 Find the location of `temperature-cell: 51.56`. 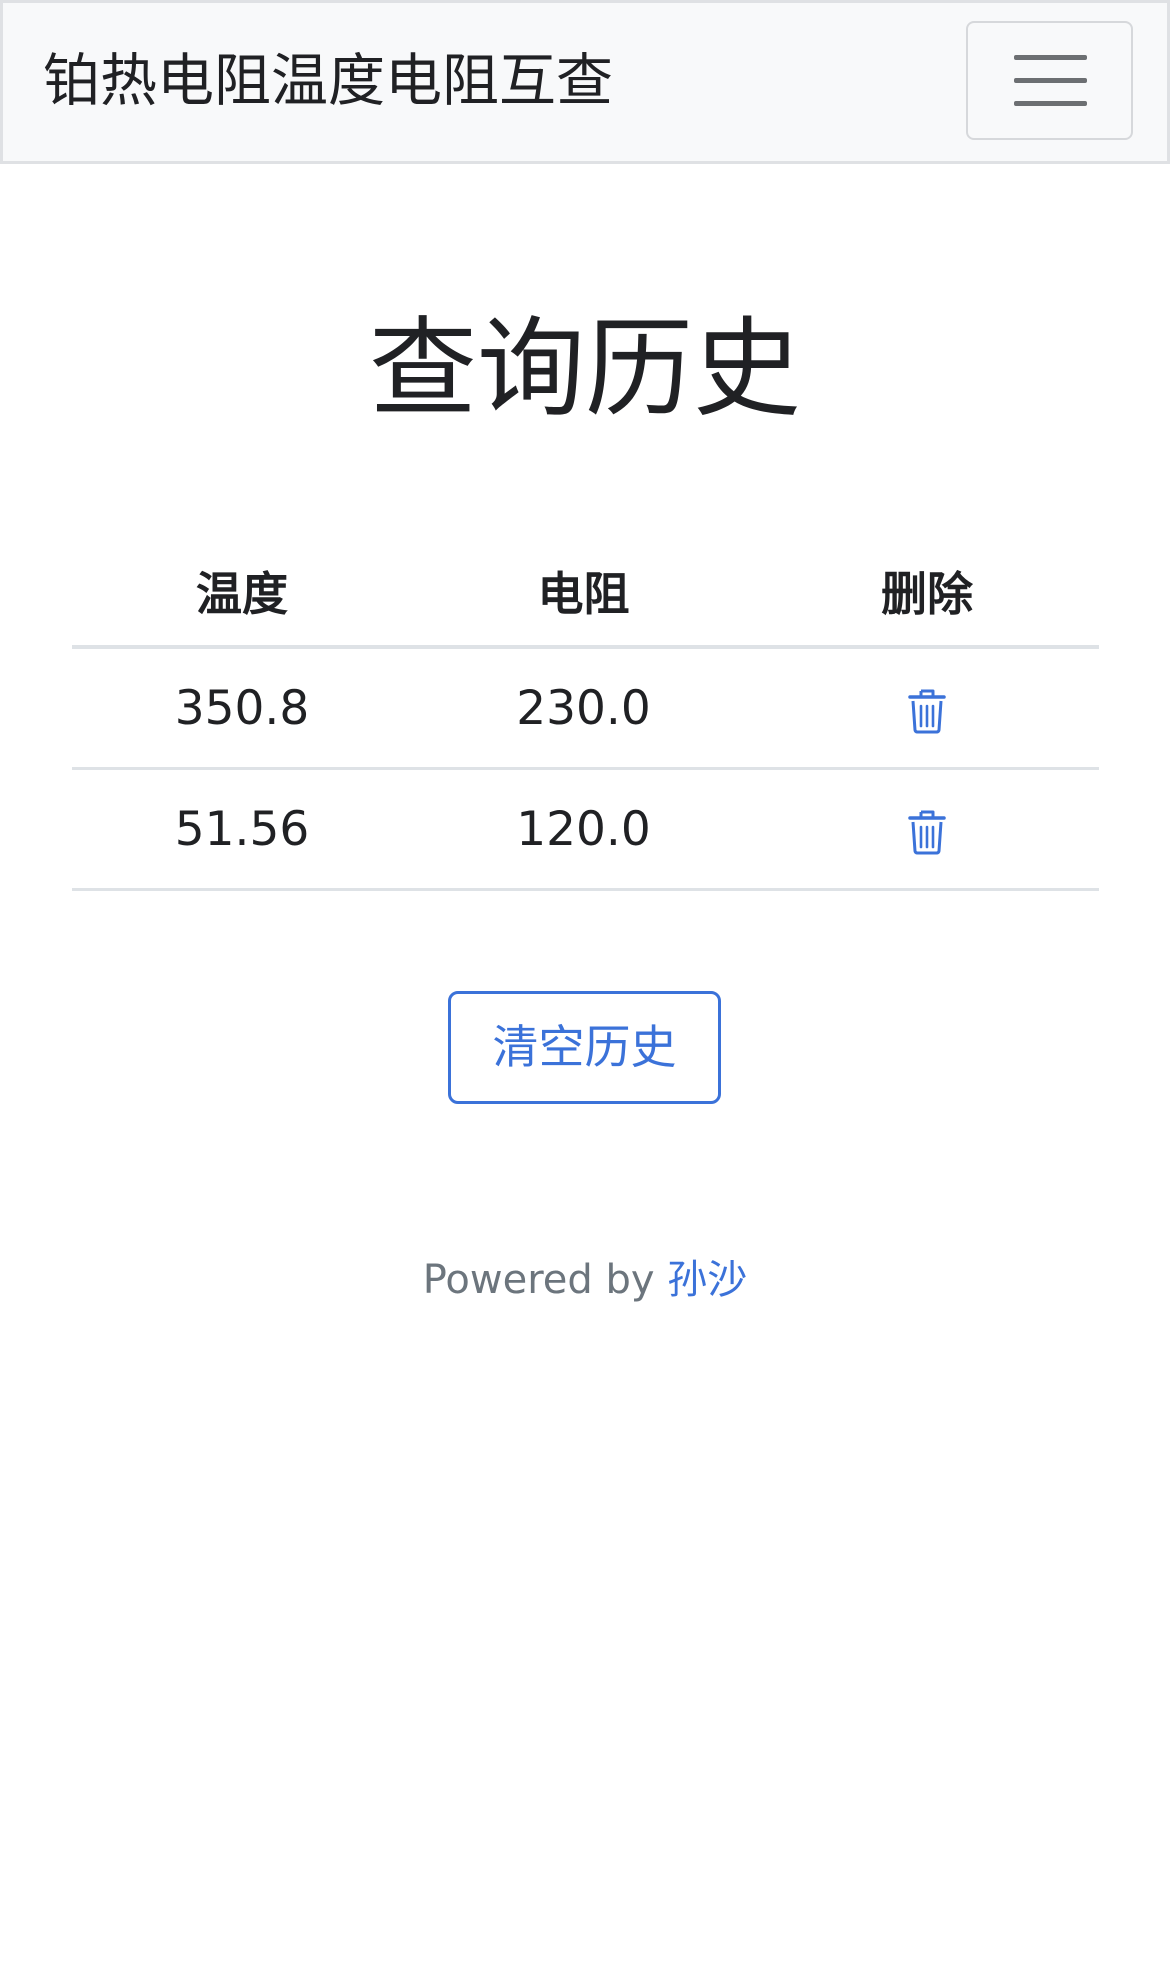

temperature-cell: 51.56 is located at coordinates (242, 829).